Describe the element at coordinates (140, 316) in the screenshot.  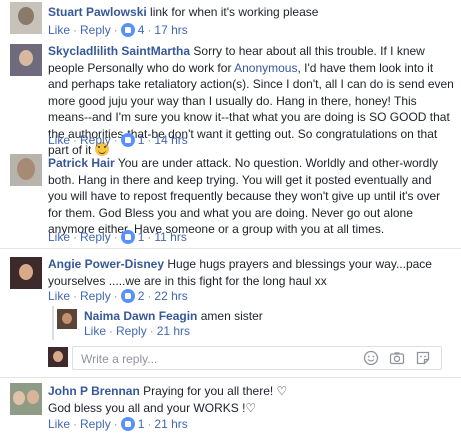
I see `commenter-name: Naima Dawn Feagin` at that location.